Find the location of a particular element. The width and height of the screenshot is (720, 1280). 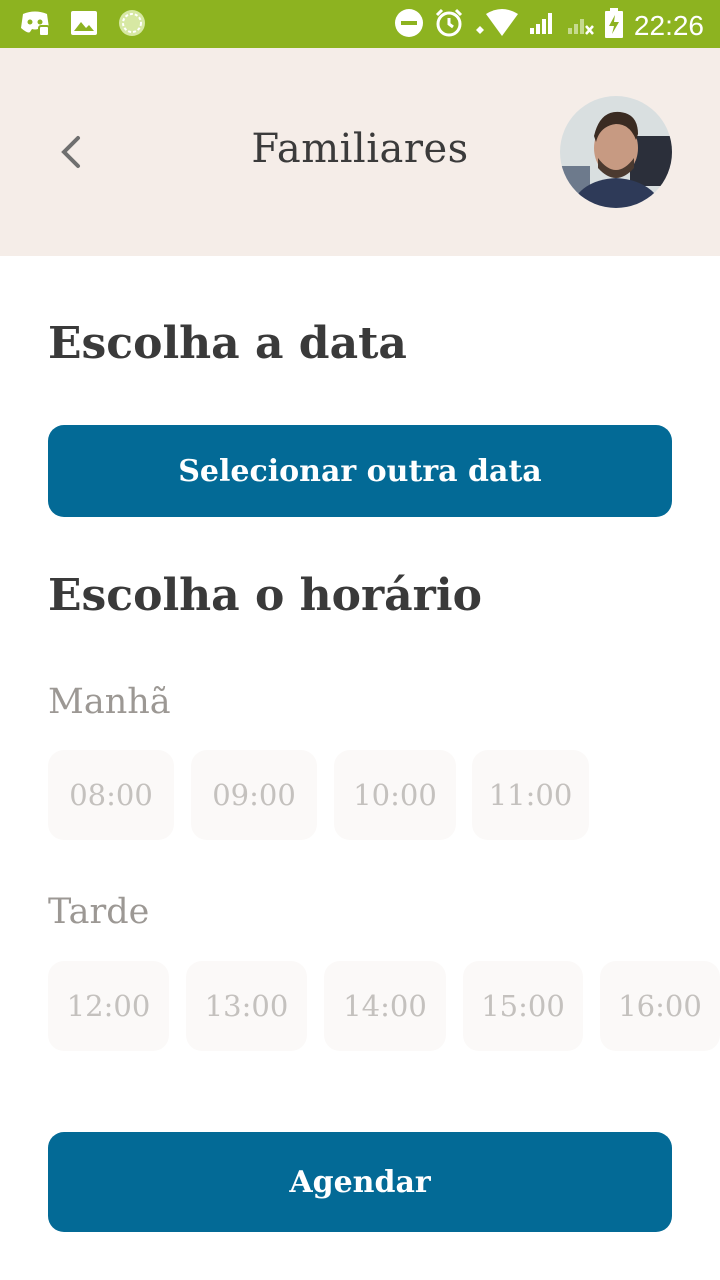

user-photo-icon is located at coordinates (616, 152).